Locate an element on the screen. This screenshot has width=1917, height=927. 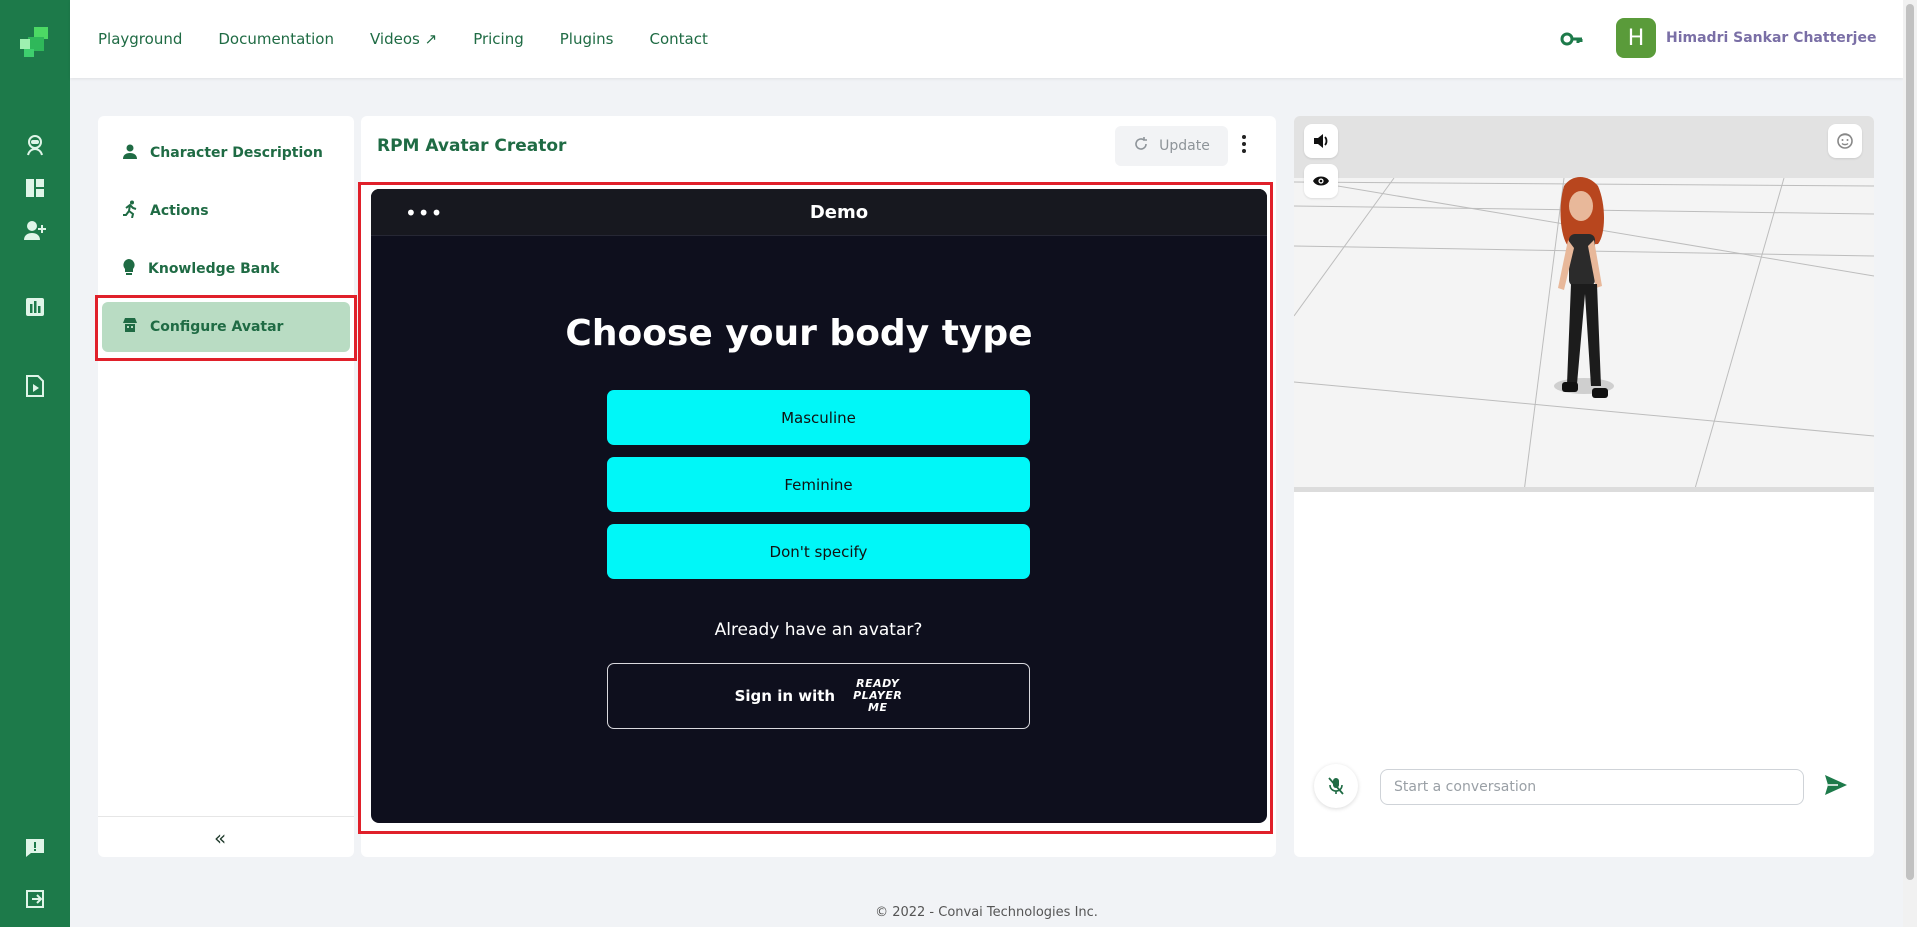
nav-plugins: Plugins is located at coordinates (587, 39).